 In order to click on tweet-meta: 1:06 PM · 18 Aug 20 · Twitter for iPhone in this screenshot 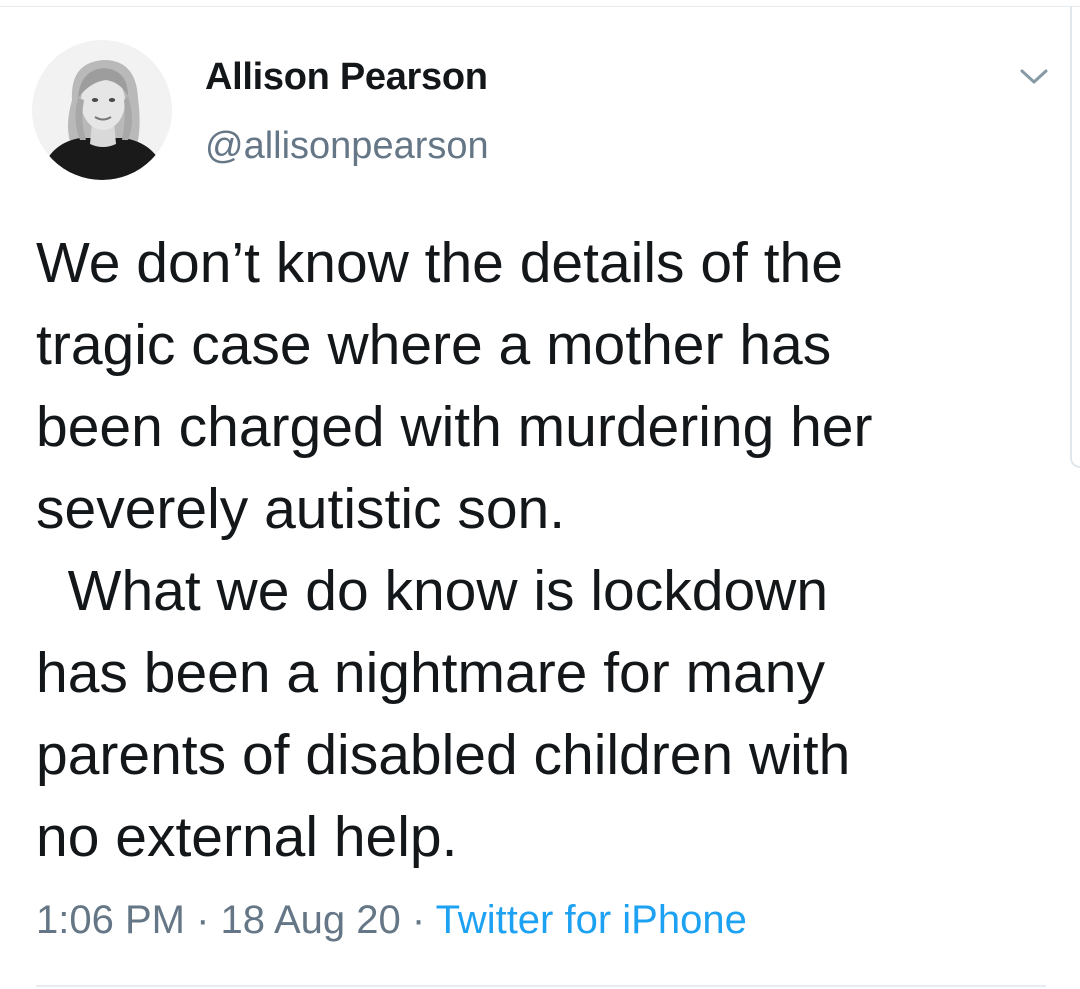, I will do `click(391, 920)`.